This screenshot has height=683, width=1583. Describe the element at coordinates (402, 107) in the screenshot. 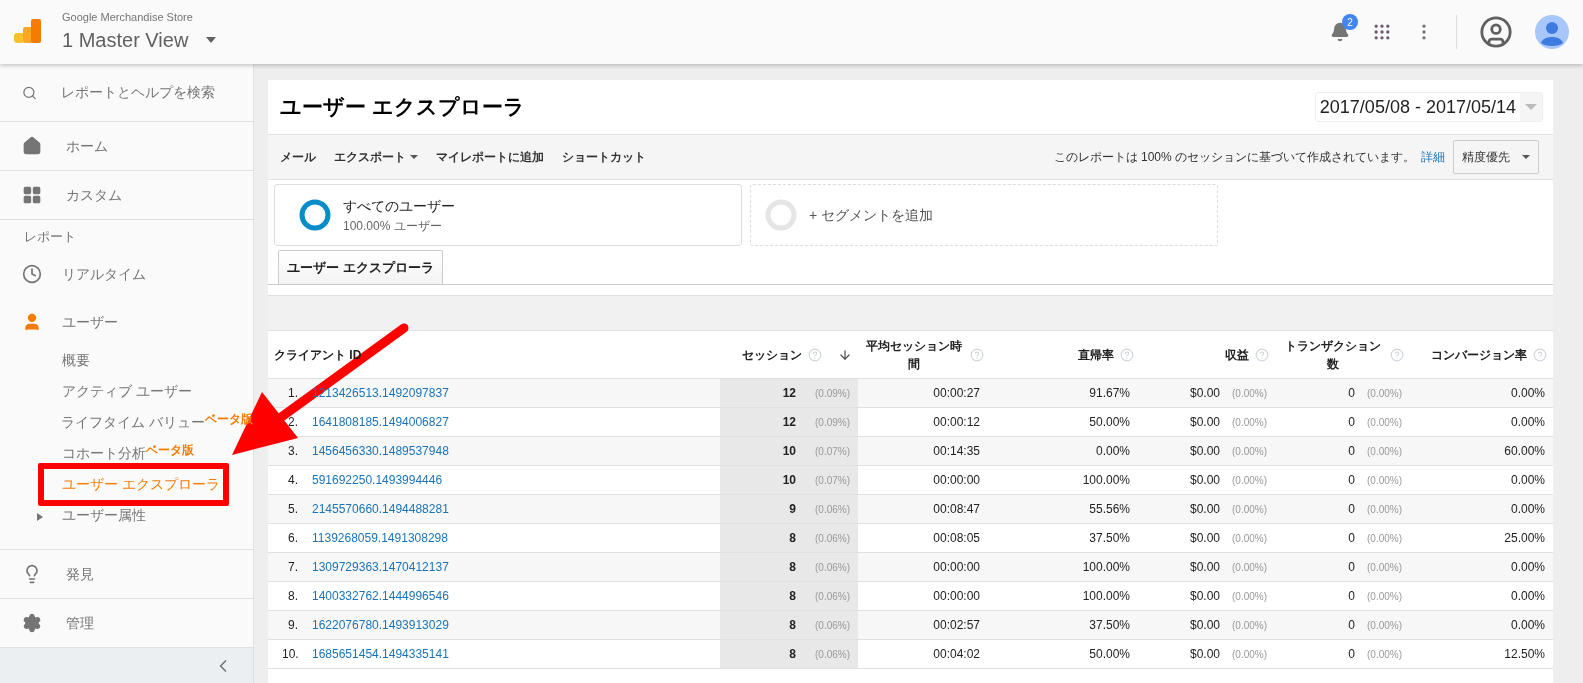

I see `report-title: ユーザー エクスプローラ` at that location.